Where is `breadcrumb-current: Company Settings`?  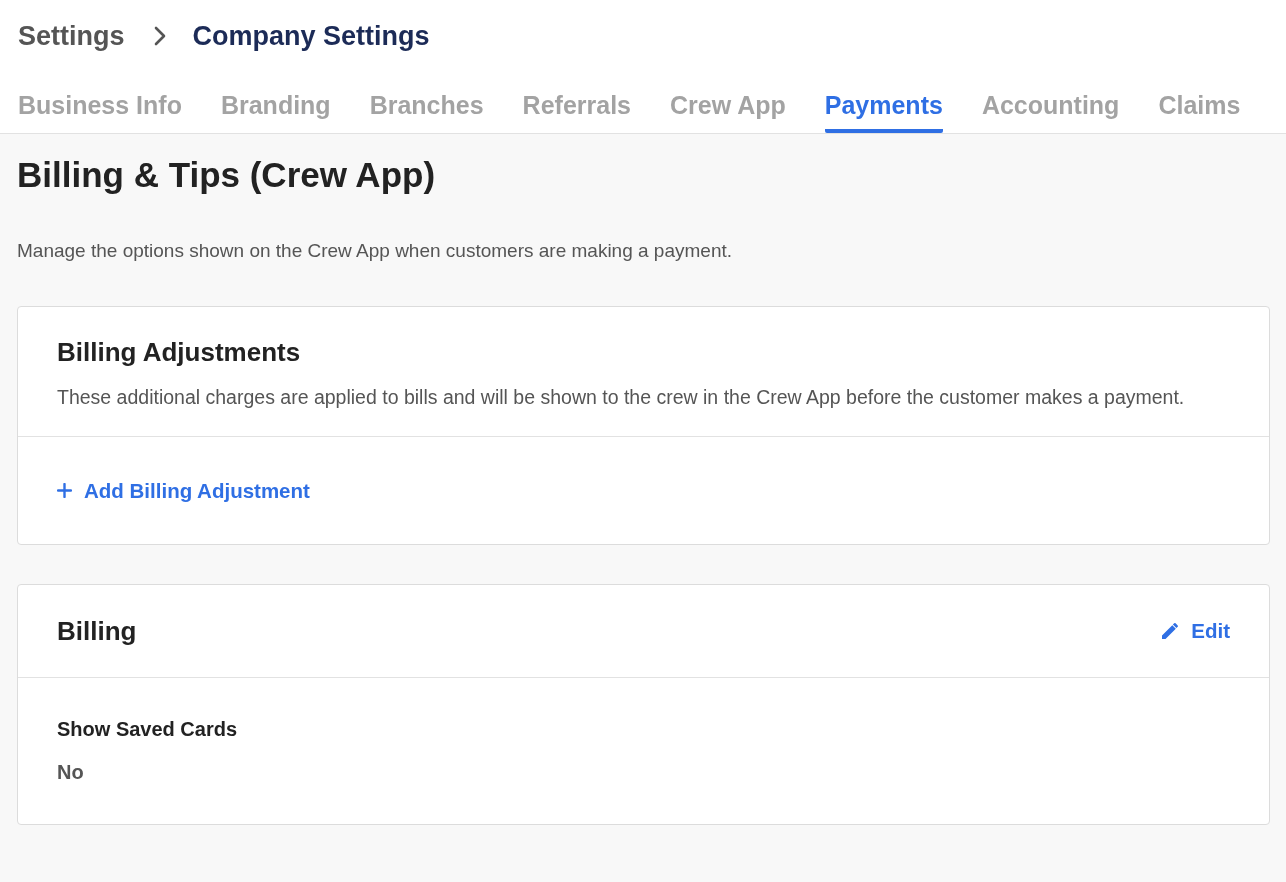
breadcrumb-current: Company Settings is located at coordinates (311, 36).